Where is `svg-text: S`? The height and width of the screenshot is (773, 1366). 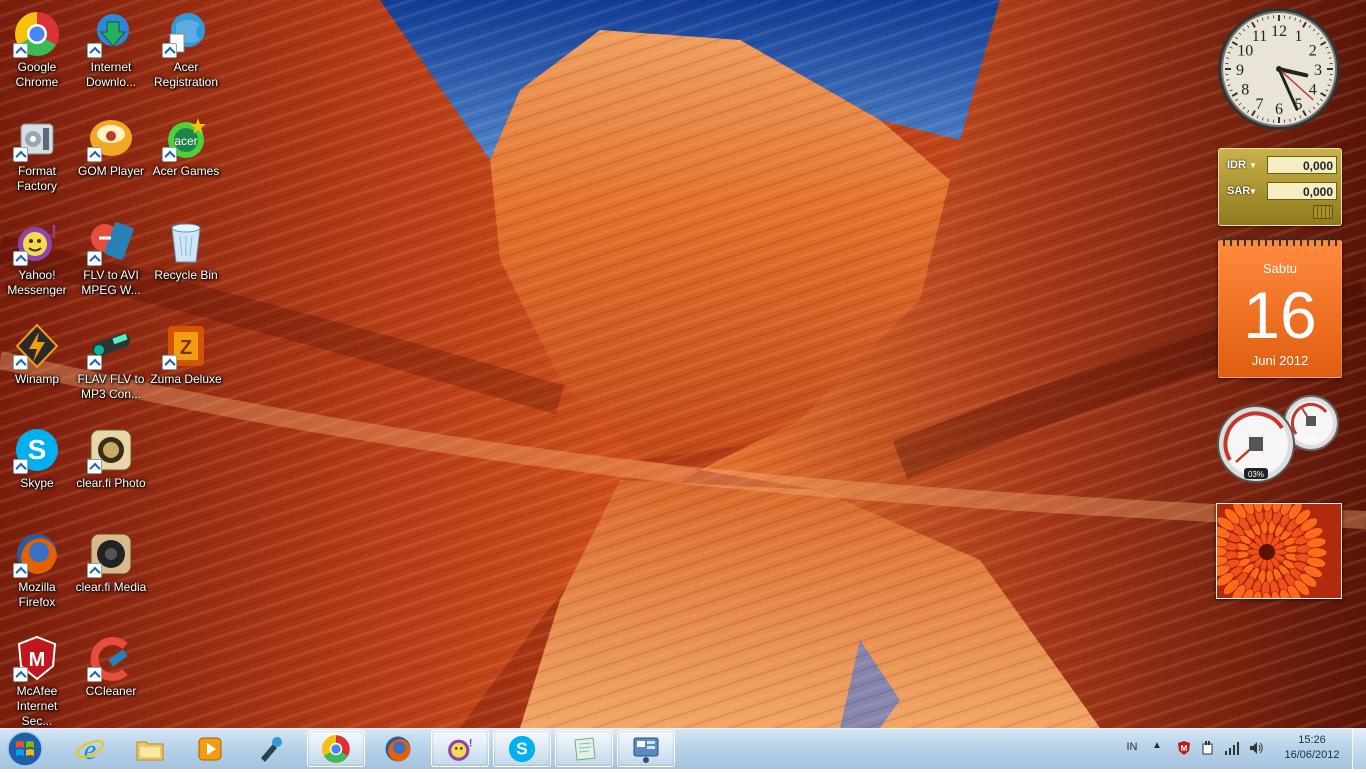
svg-text: S is located at coordinates (522, 748).